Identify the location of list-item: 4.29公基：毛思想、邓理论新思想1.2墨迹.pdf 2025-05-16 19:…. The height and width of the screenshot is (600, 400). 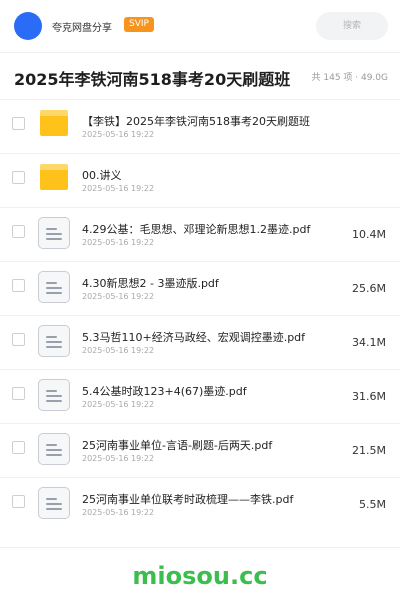
(200, 234).